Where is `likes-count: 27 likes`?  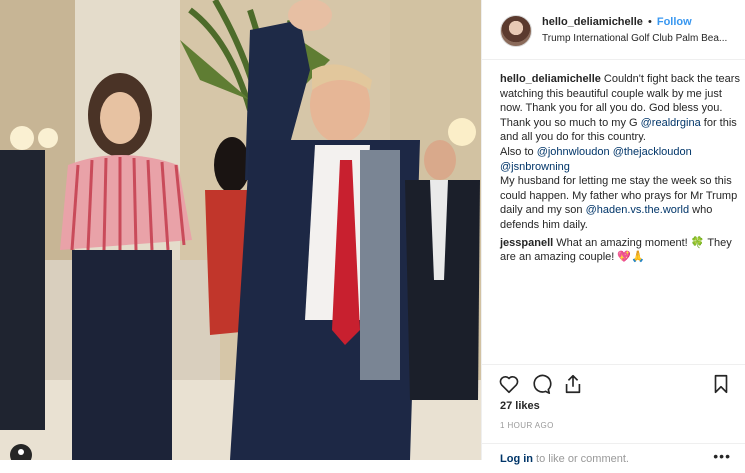
likes-count: 27 likes is located at coordinates (520, 406).